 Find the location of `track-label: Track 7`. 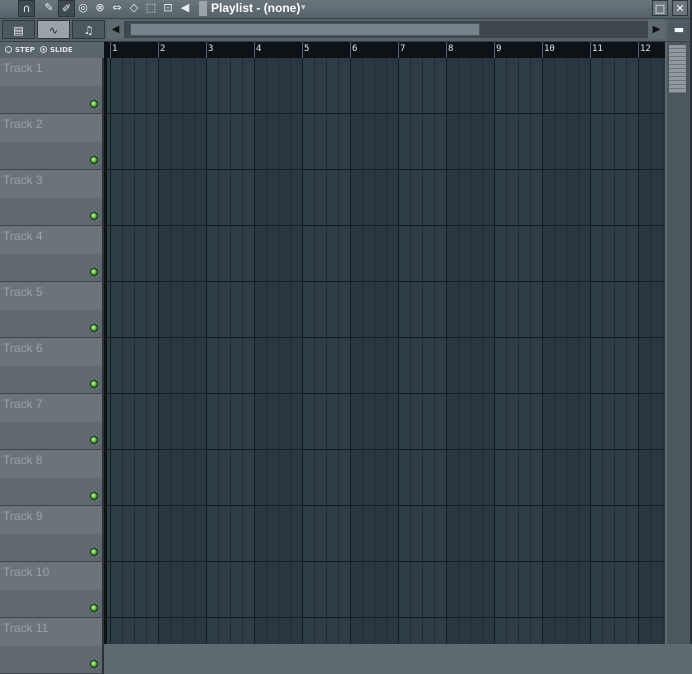

track-label: Track 7 is located at coordinates (23, 404).